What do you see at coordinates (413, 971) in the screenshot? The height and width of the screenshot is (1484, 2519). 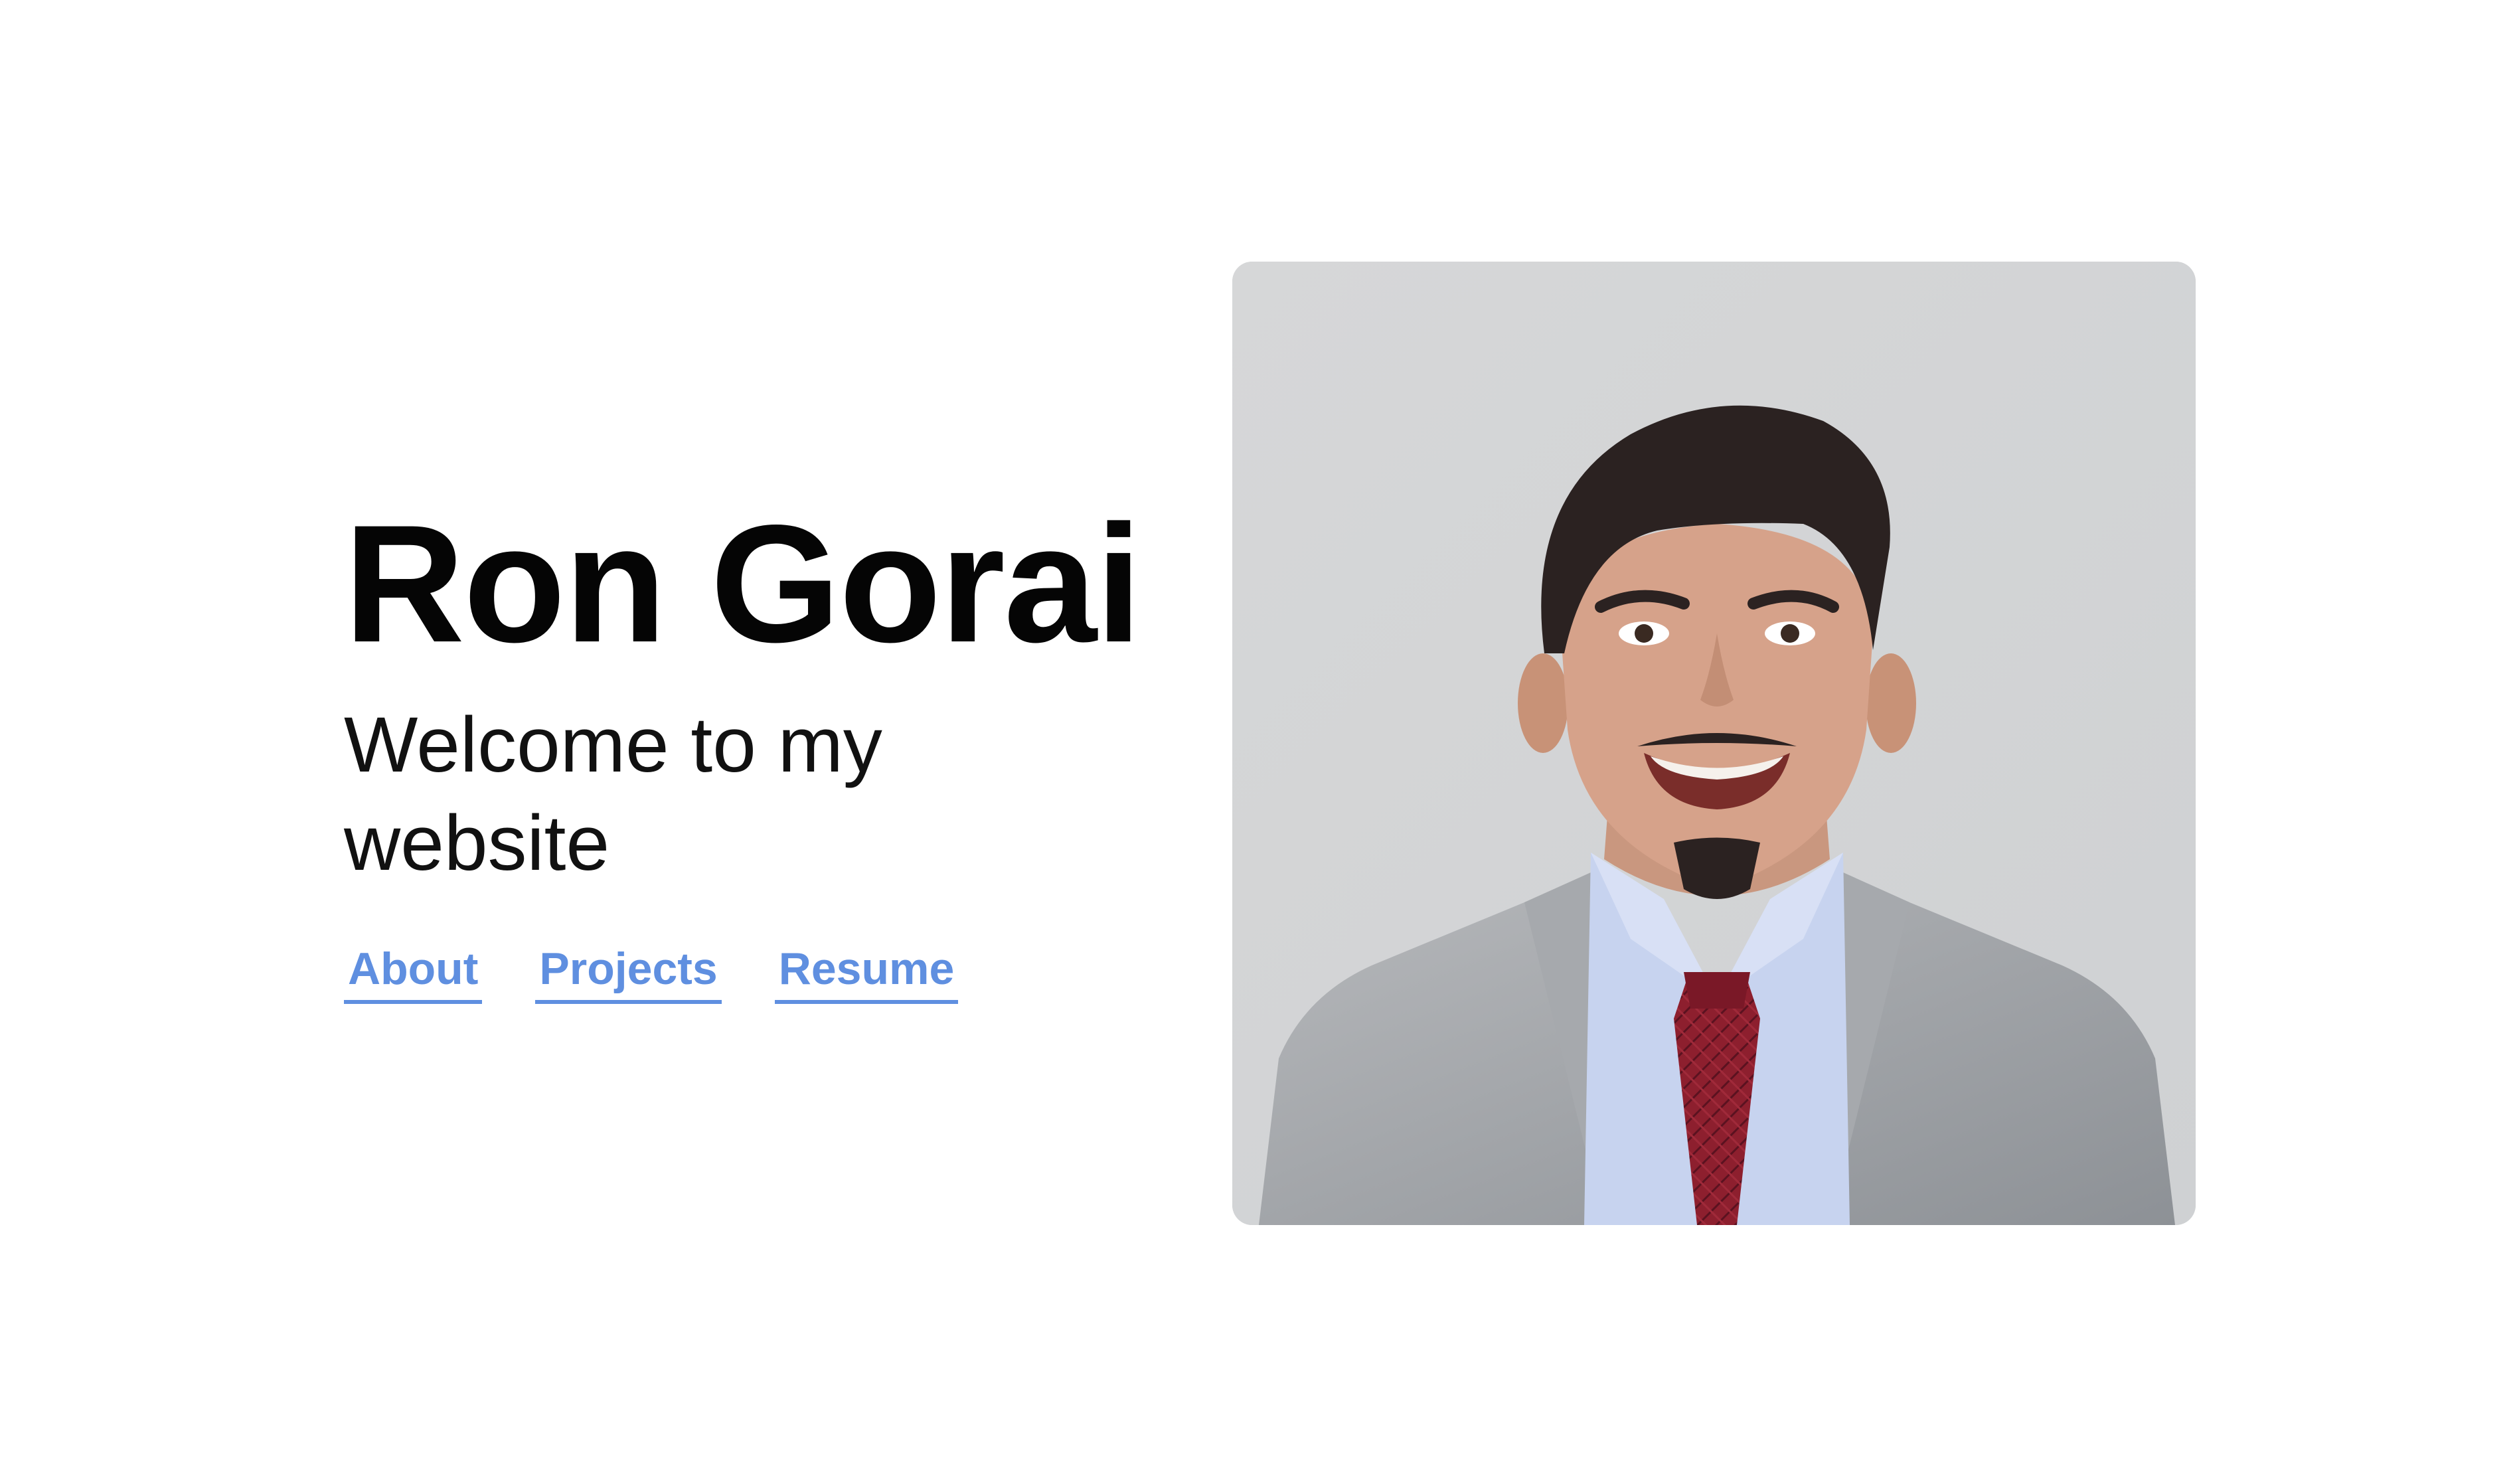 I see `about-link: About` at bounding box center [413, 971].